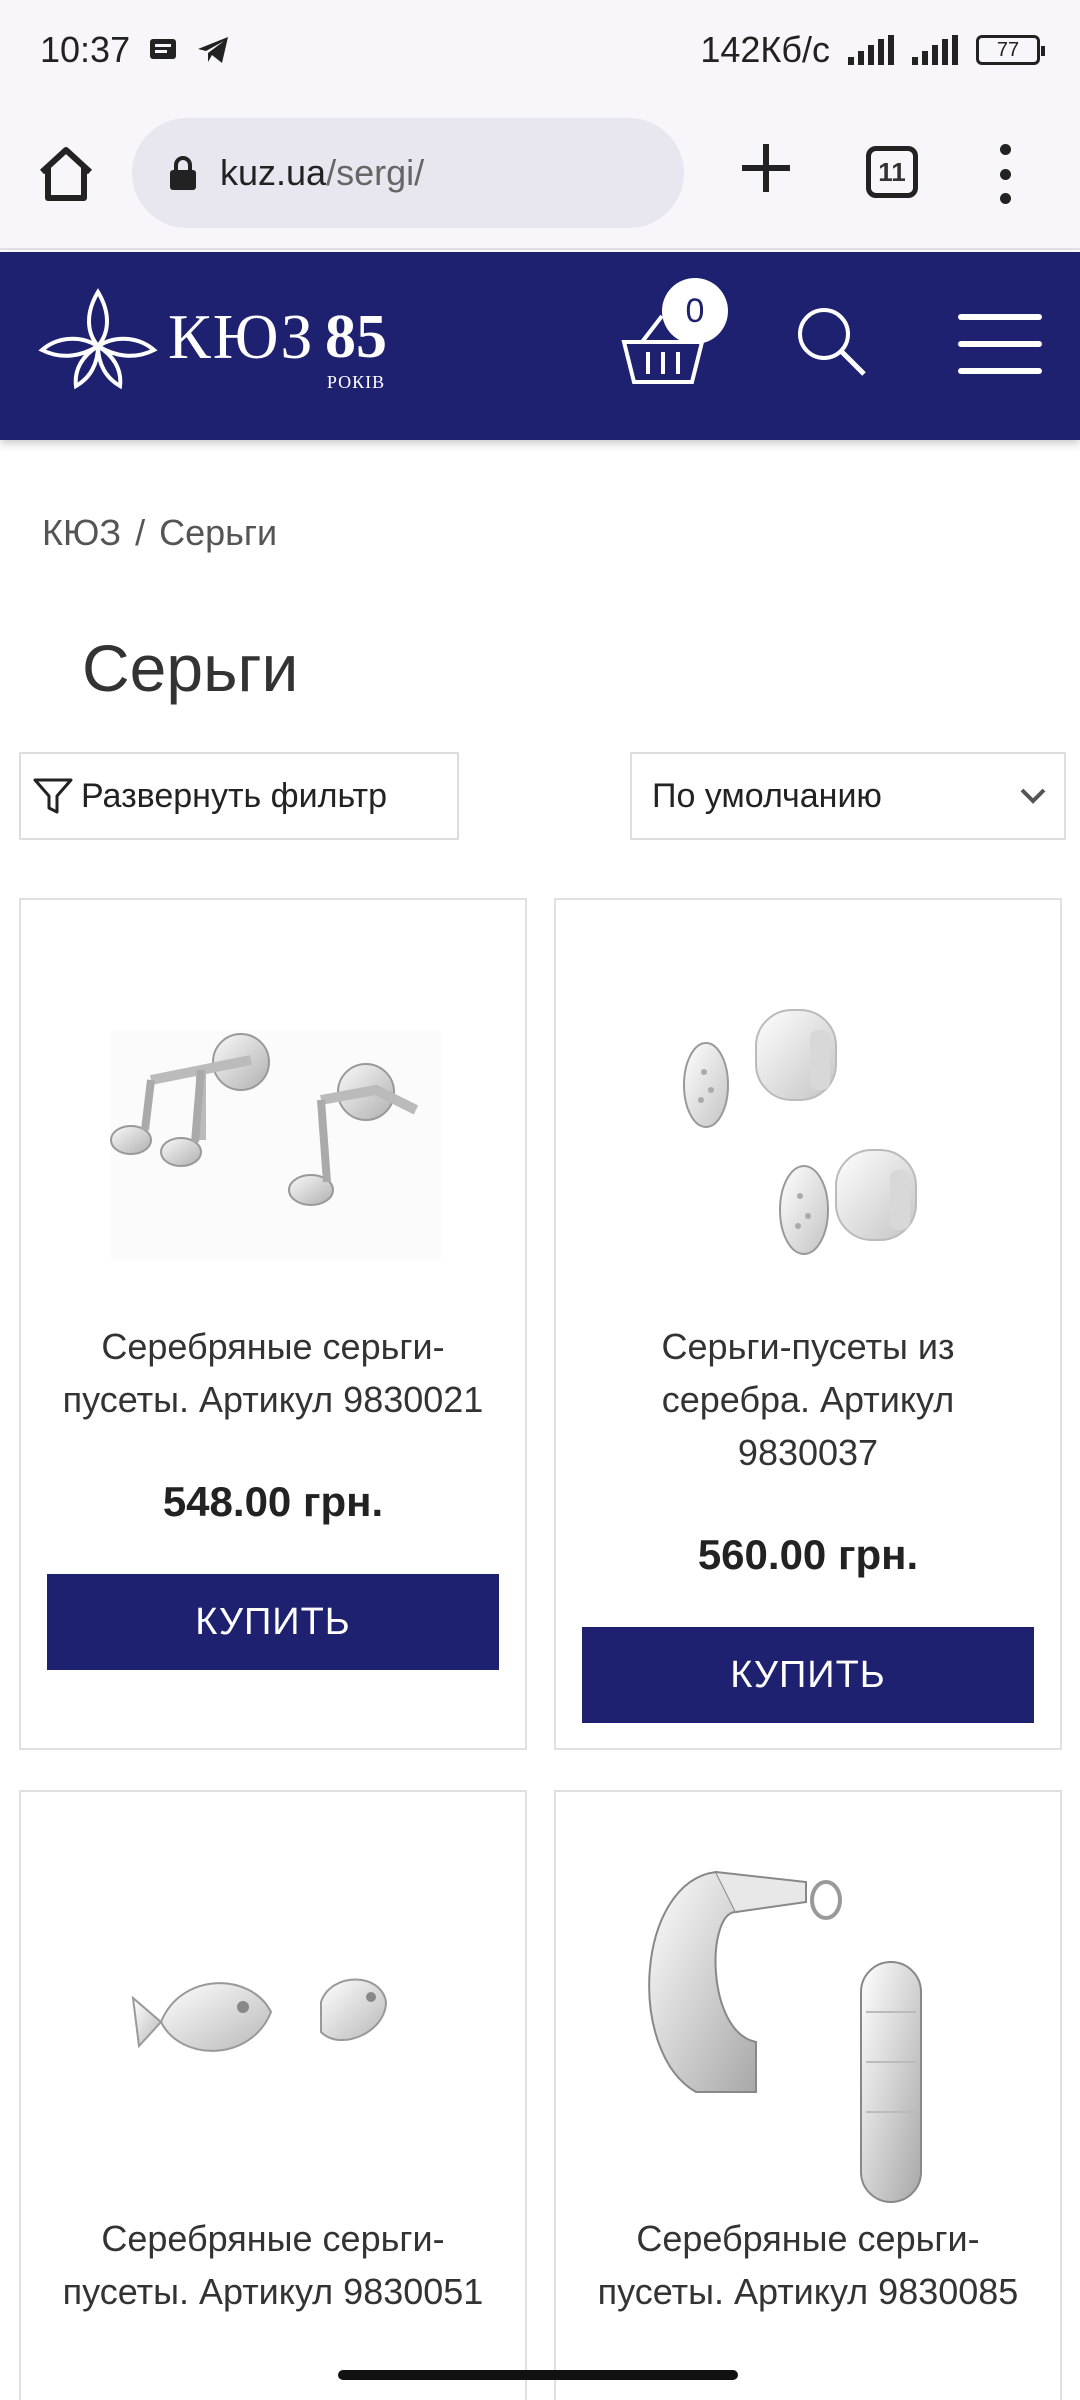  I want to click on site-header: КЮЗ 85 РОКІВ 0, so click(540, 346).